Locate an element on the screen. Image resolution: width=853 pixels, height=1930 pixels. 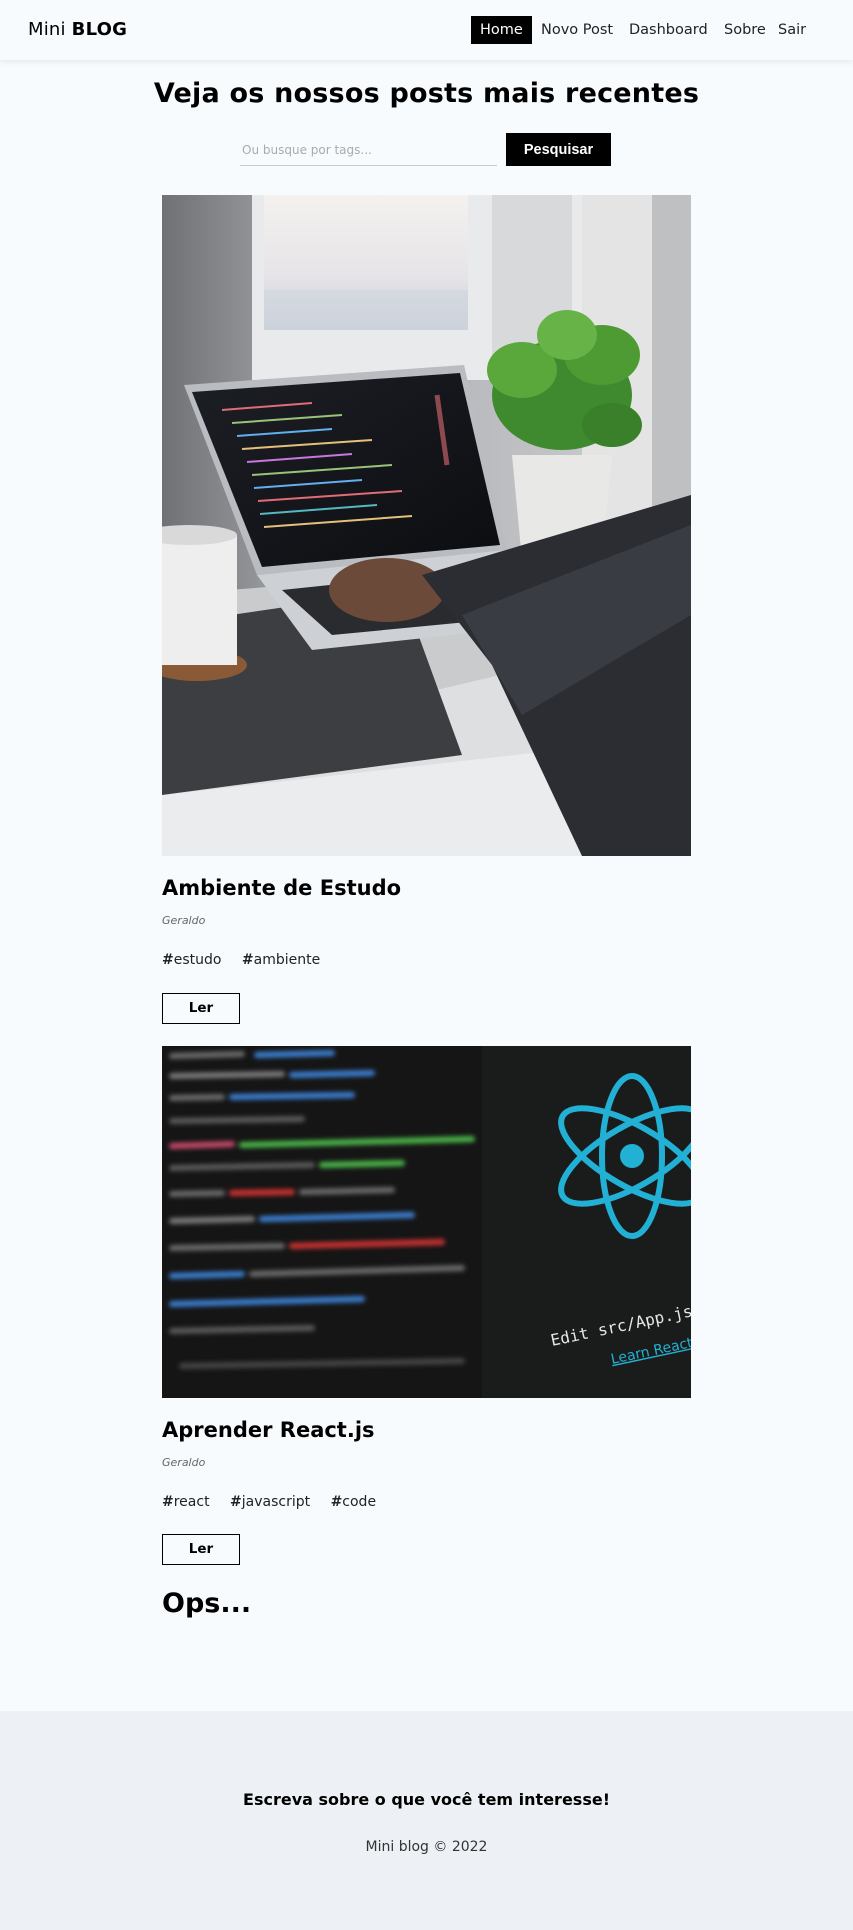
nav-link-about: Sobre is located at coordinates (745, 30).